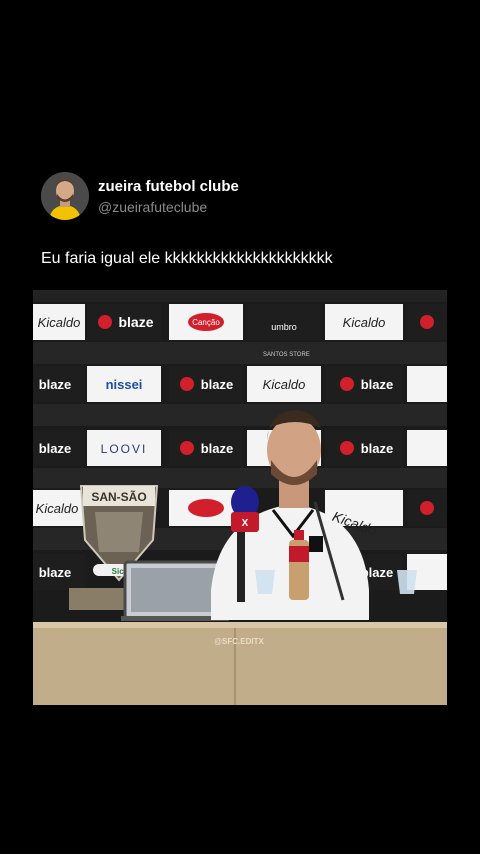 This screenshot has height=854, width=480. Describe the element at coordinates (206, 322) in the screenshot. I see `sponsor-logo: Canção` at that location.